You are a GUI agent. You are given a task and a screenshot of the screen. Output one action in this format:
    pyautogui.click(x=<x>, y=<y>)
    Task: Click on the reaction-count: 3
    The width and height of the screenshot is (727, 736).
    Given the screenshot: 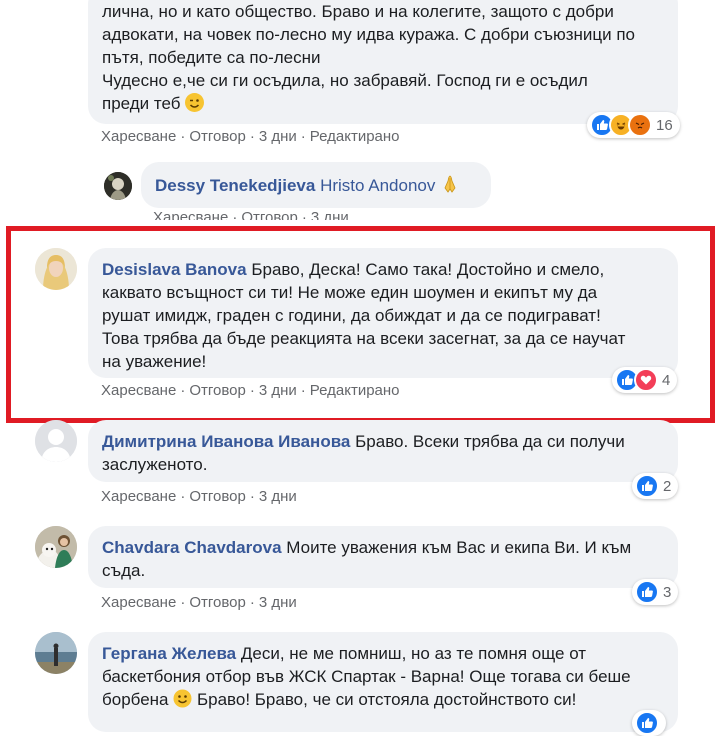 What is the action you would take?
    pyautogui.click(x=667, y=592)
    